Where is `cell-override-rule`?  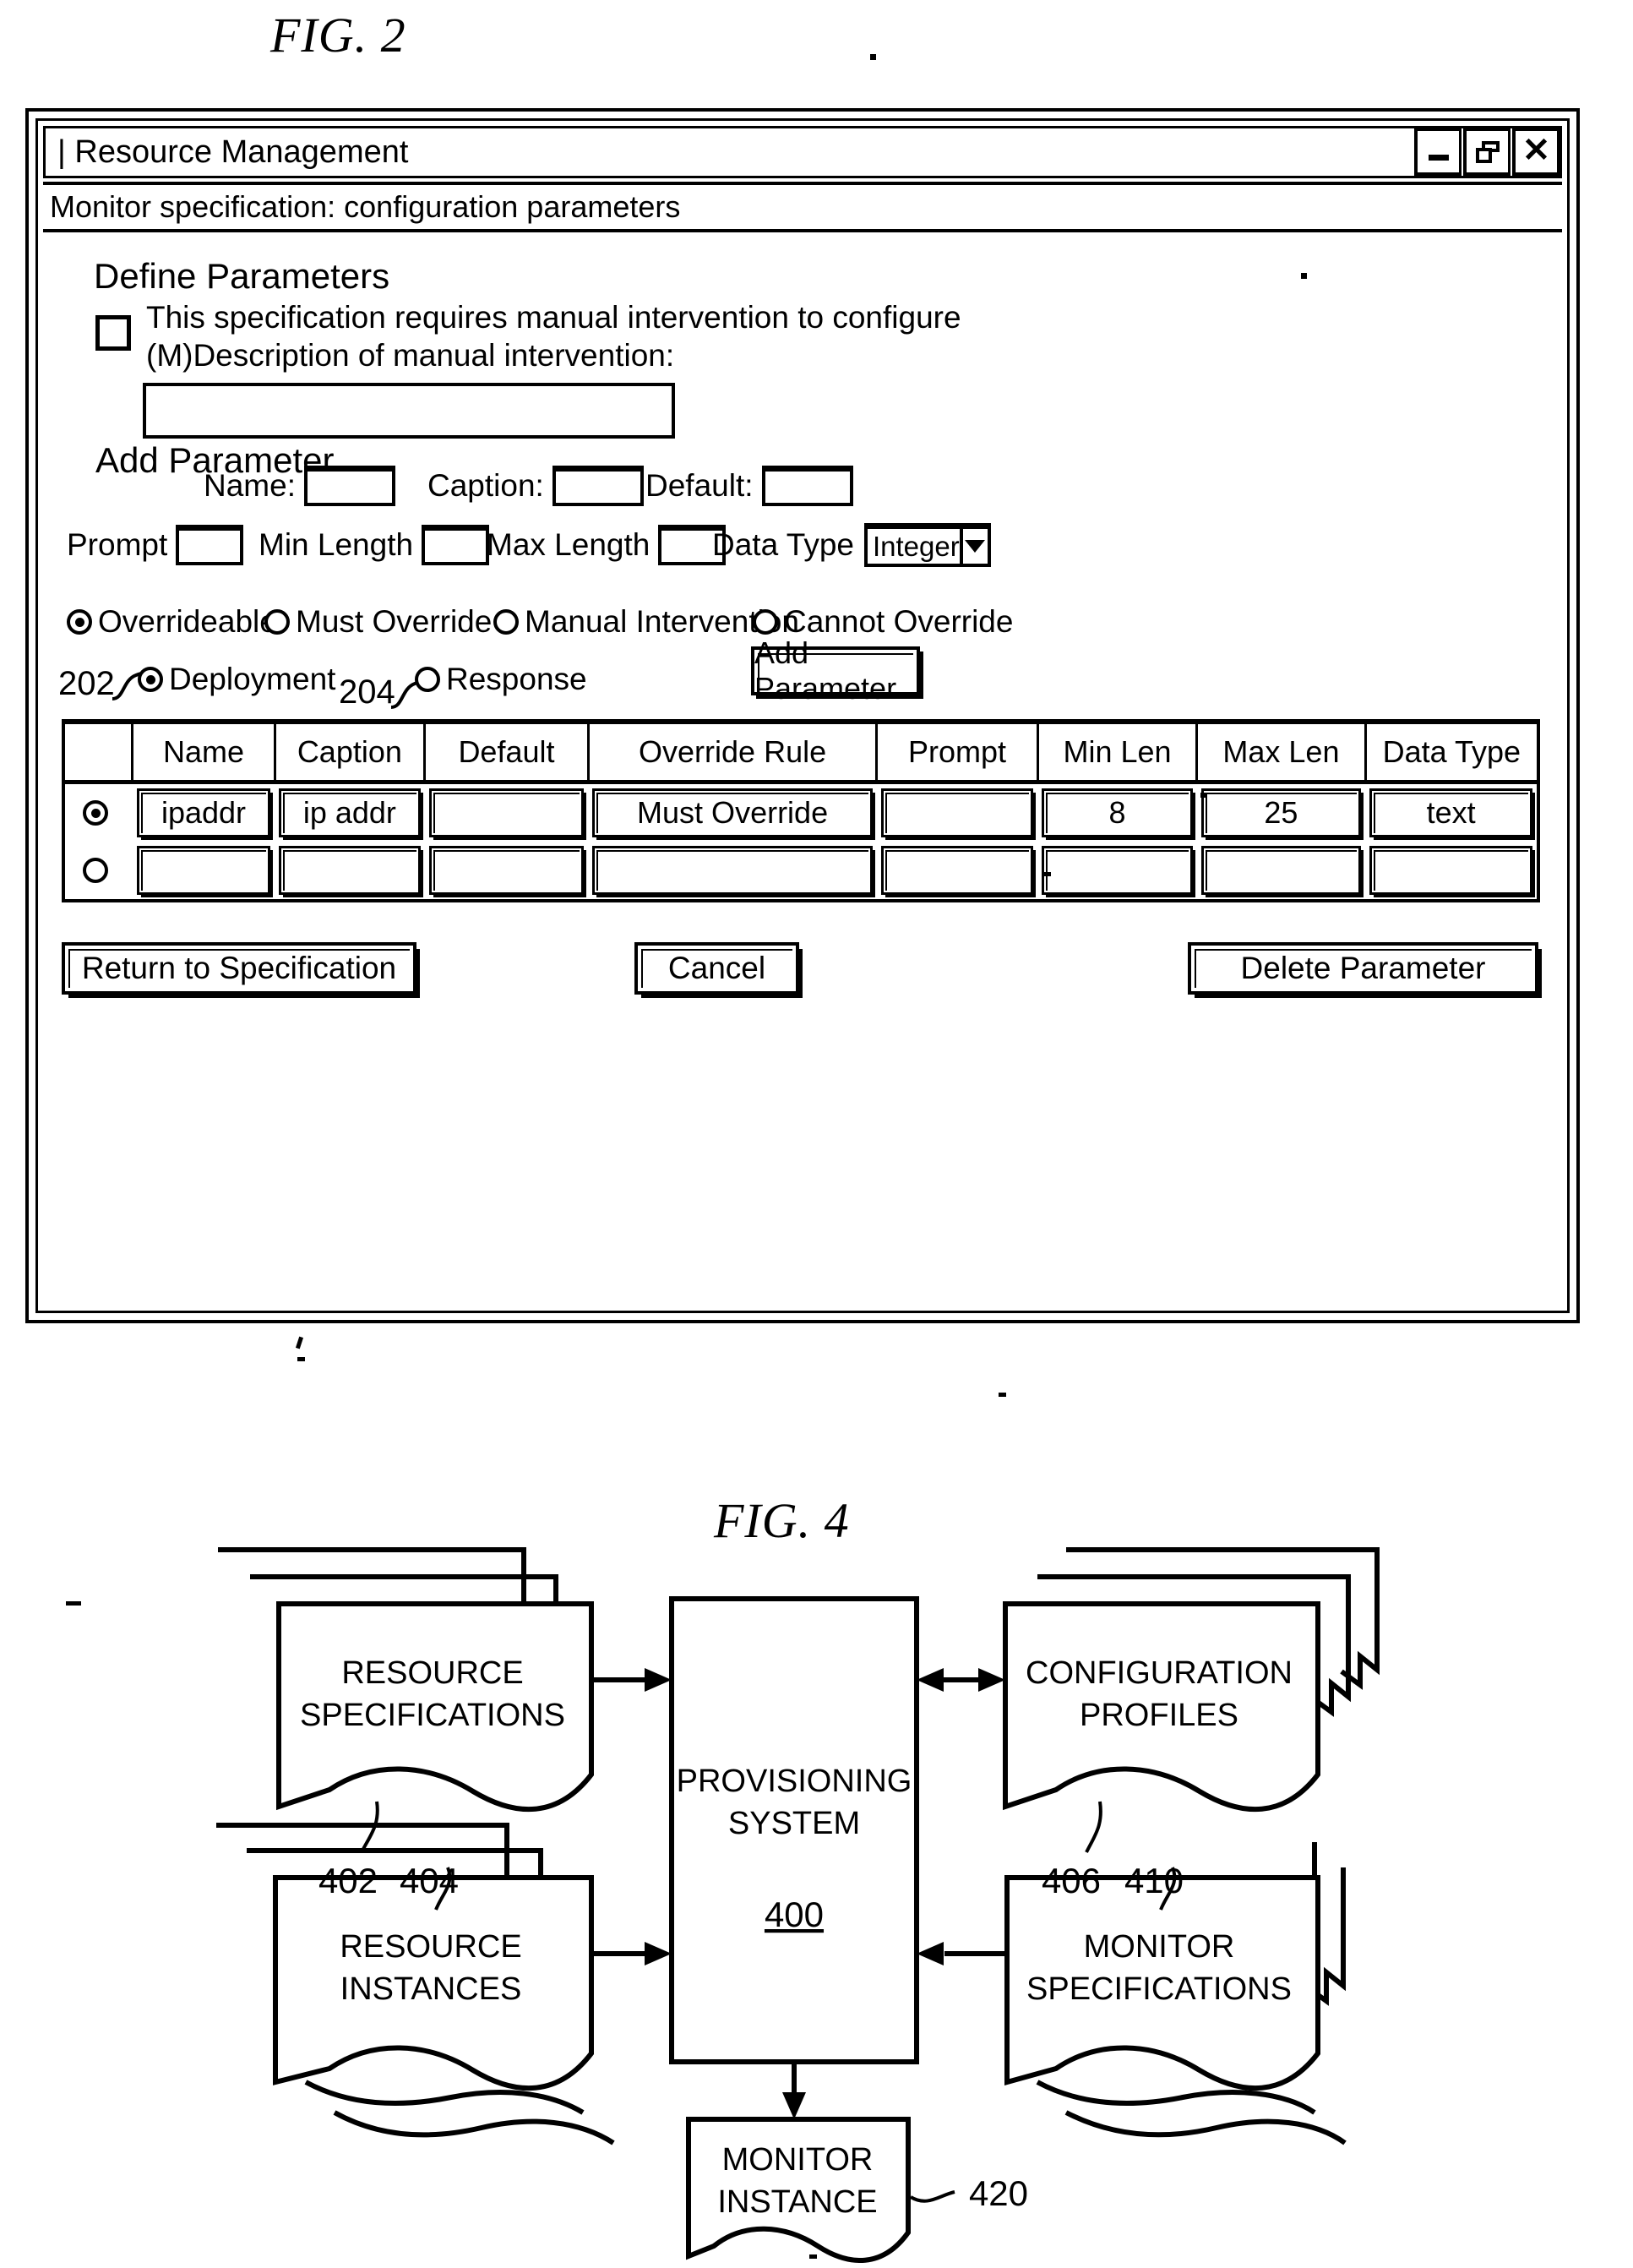
cell-override-rule is located at coordinates (732, 870).